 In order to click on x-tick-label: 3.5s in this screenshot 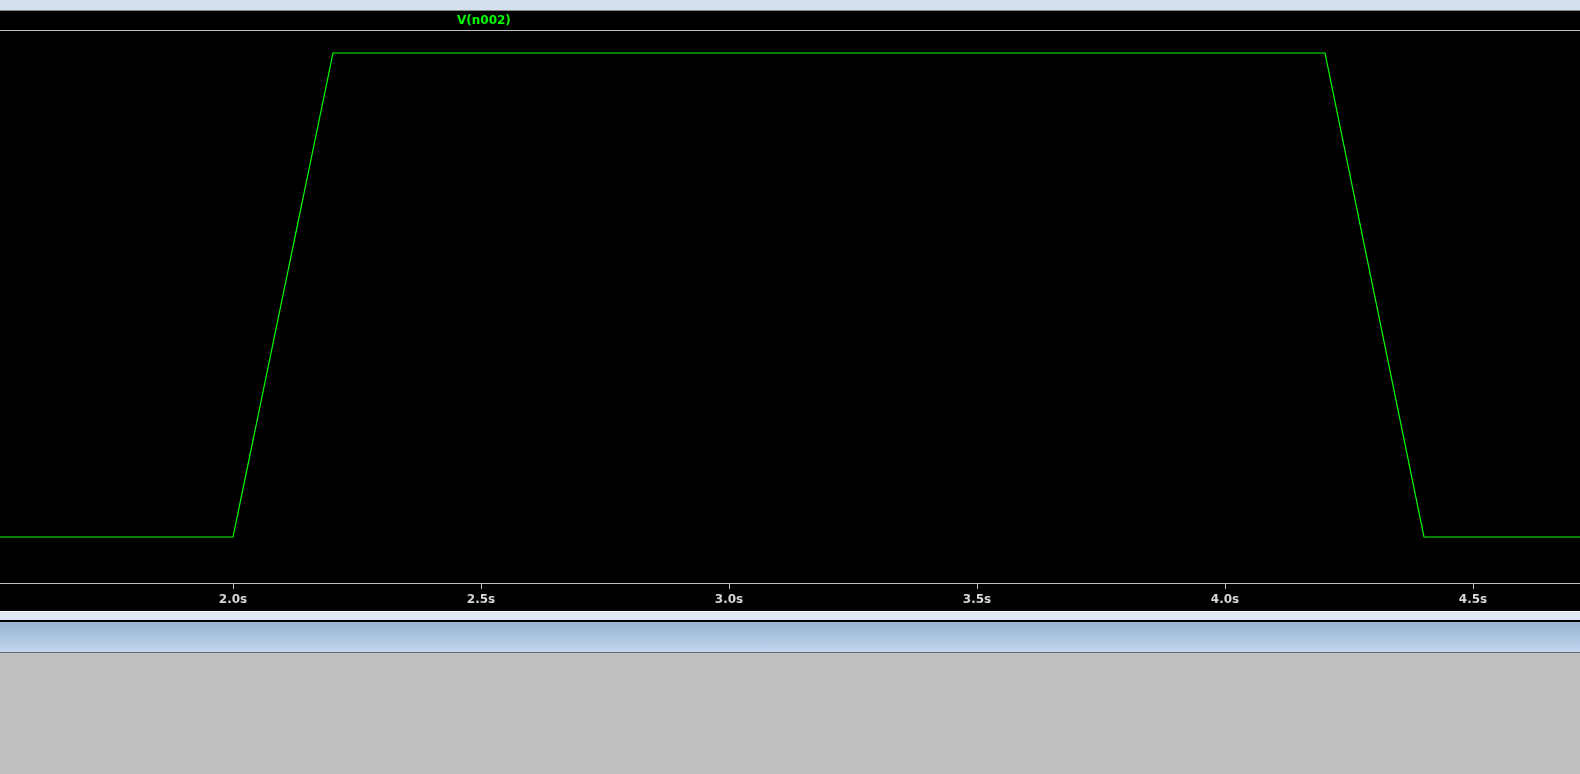, I will do `click(977, 599)`.